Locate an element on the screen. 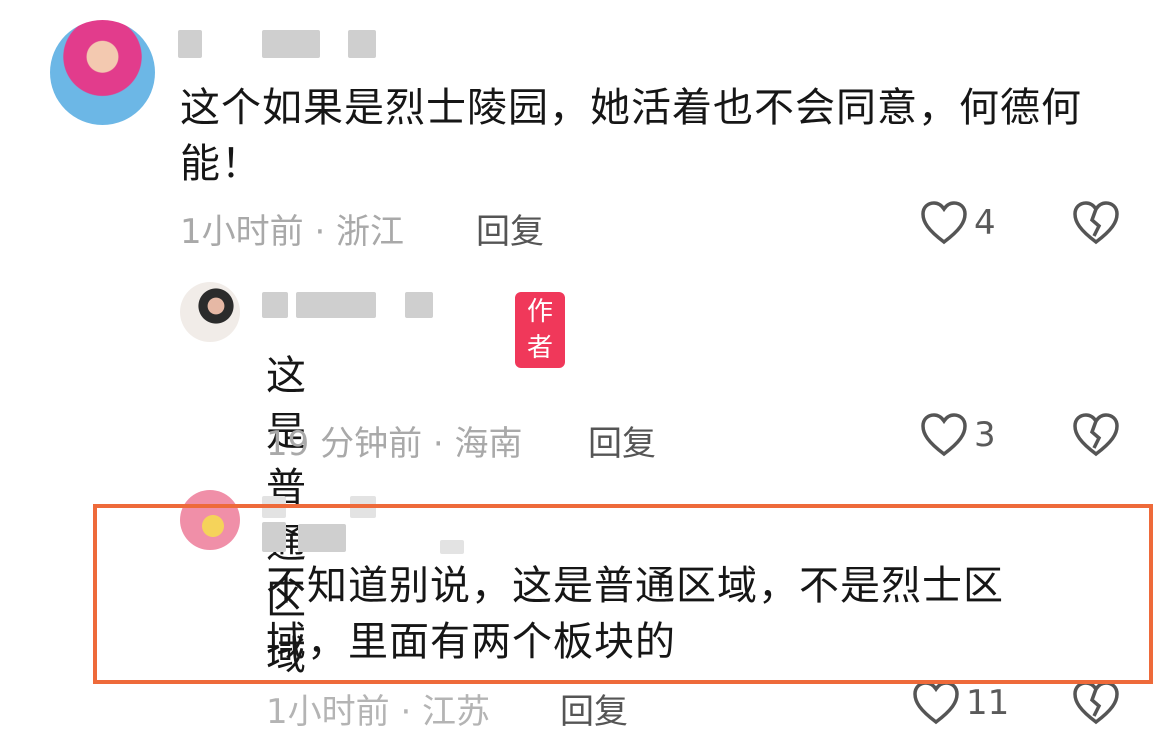  comment-meta: 1小时前 · 浙江 is located at coordinates (292, 232).